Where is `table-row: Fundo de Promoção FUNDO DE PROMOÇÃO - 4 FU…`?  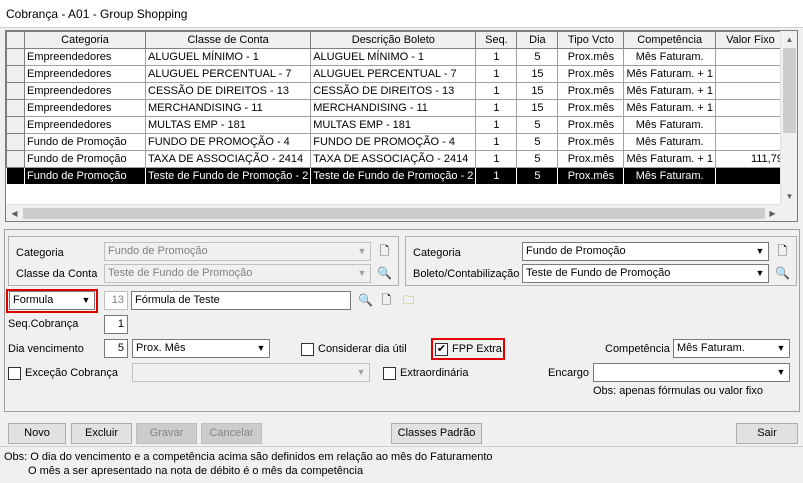 table-row: Fundo de Promoção FUNDO DE PROMOÇÃO - 4 FU… is located at coordinates (396, 142).